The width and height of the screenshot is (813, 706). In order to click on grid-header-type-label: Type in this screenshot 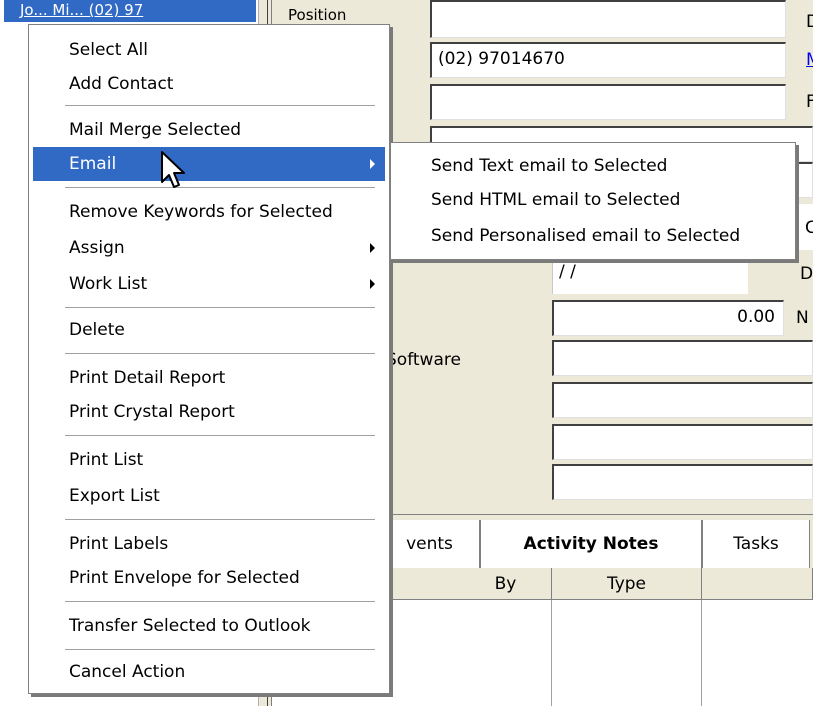, I will do `click(626, 583)`.